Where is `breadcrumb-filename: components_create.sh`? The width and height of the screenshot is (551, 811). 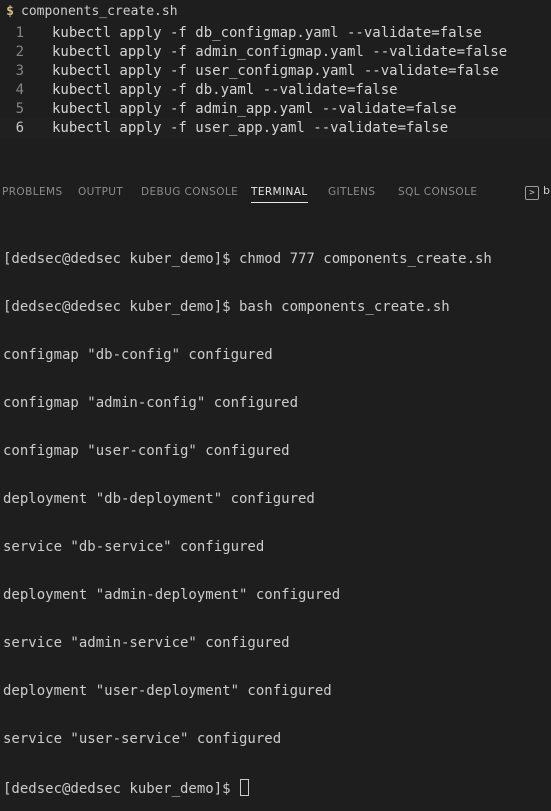
breadcrumb-filename: components_create.sh is located at coordinates (99, 11).